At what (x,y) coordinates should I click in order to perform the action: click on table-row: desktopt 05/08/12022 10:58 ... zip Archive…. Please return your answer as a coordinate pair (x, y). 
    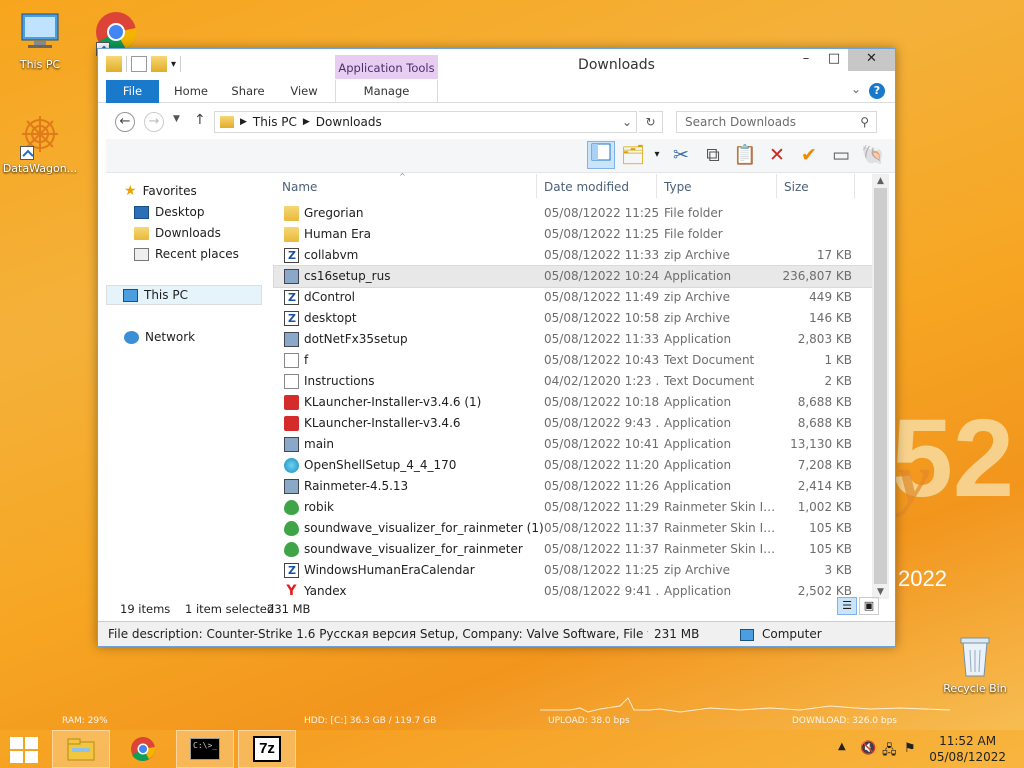
    Looking at the image, I should click on (574, 318).